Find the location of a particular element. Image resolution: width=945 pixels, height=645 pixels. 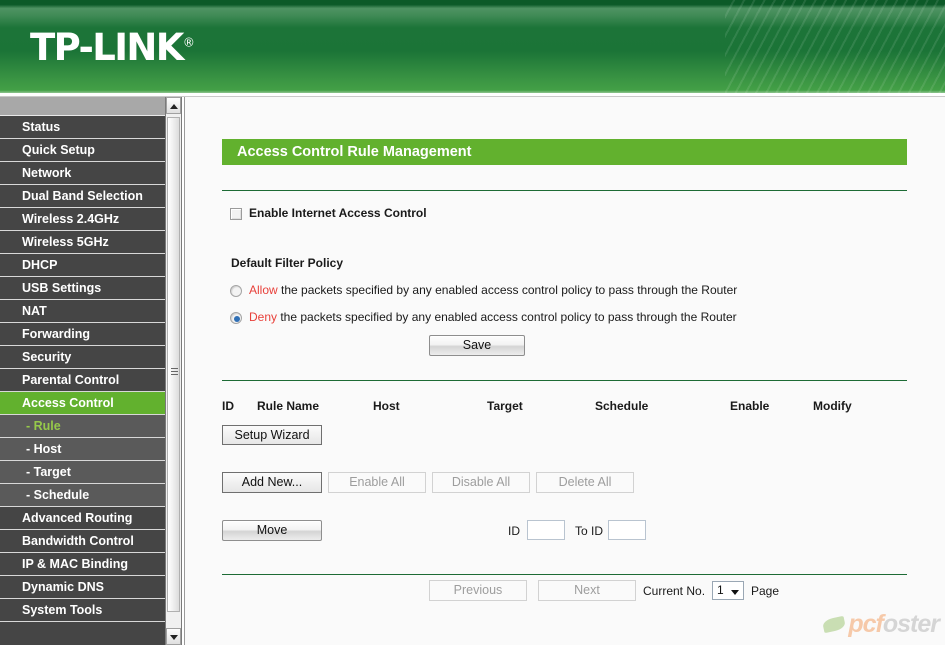

enable-internet-access-control-label: Enable Internet Access Control is located at coordinates (338, 213).